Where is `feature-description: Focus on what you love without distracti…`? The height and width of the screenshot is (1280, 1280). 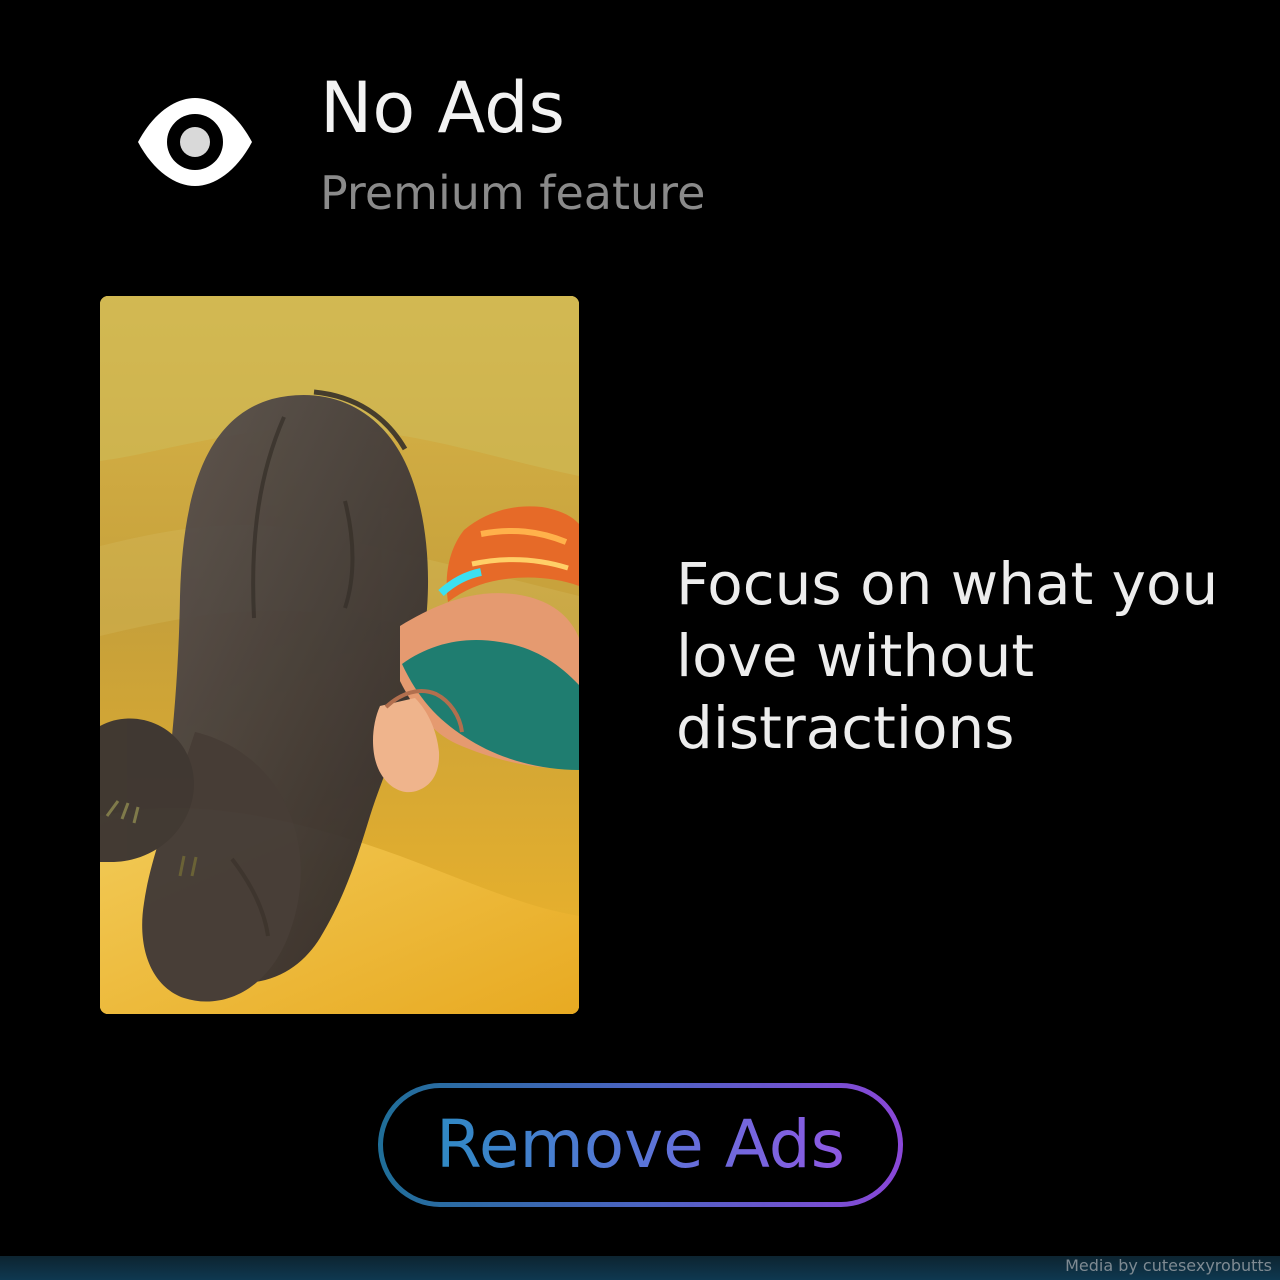 feature-description: Focus on what you love without distracti… is located at coordinates (947, 656).